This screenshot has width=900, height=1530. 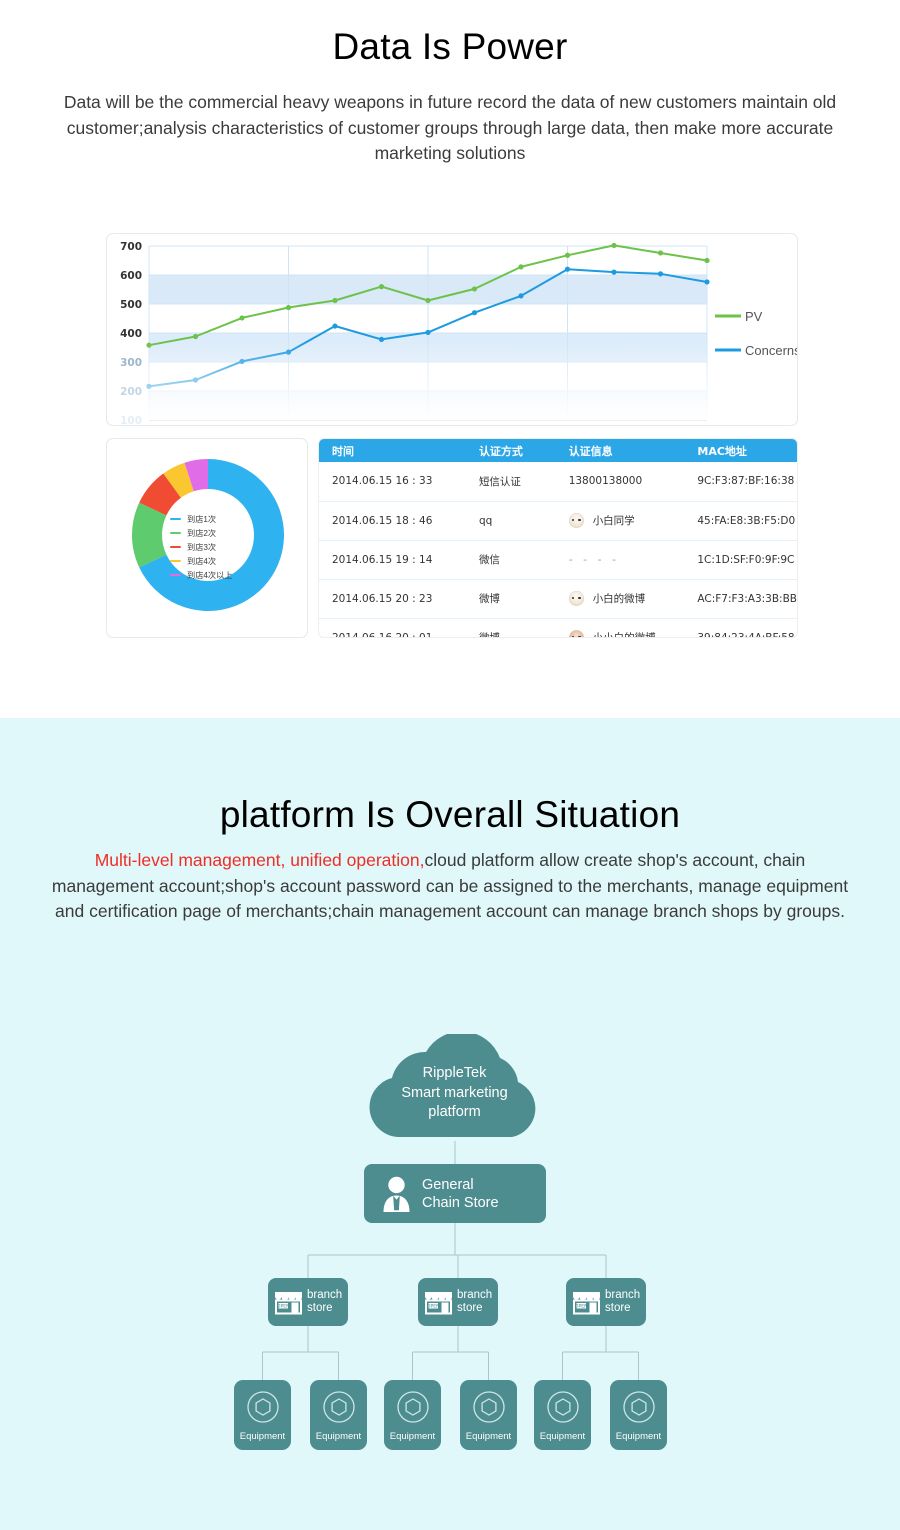 I want to click on cell-mac-address: 1C:1D:SF:F0:9F:9C, so click(x=740, y=560).